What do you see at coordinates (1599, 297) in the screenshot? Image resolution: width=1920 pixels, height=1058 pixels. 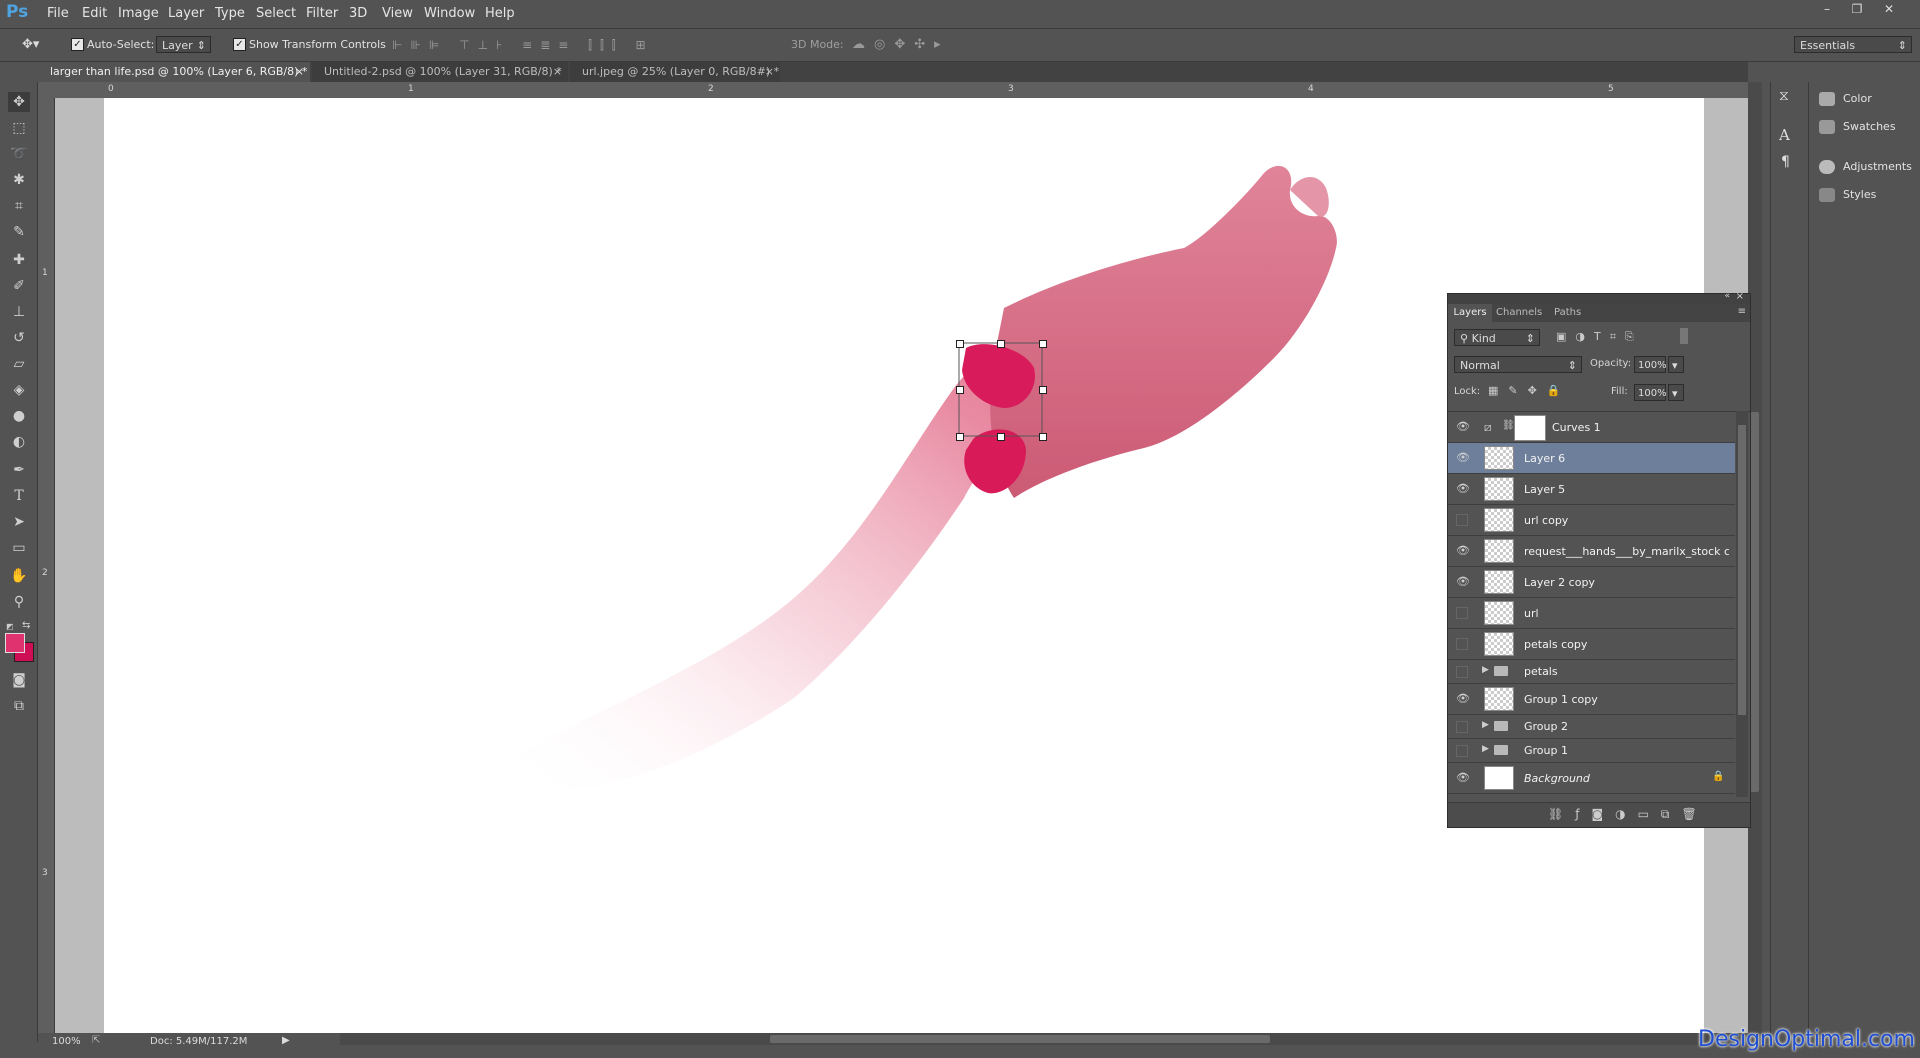 I see `panel-title-bar: « ×` at bounding box center [1599, 297].